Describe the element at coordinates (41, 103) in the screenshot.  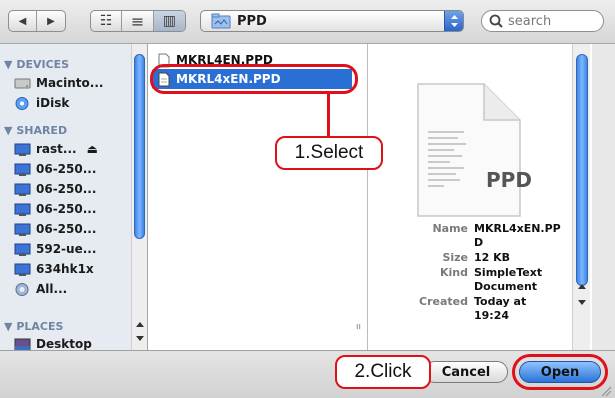
I see `sidebar-item-idisk: iDisk` at that location.